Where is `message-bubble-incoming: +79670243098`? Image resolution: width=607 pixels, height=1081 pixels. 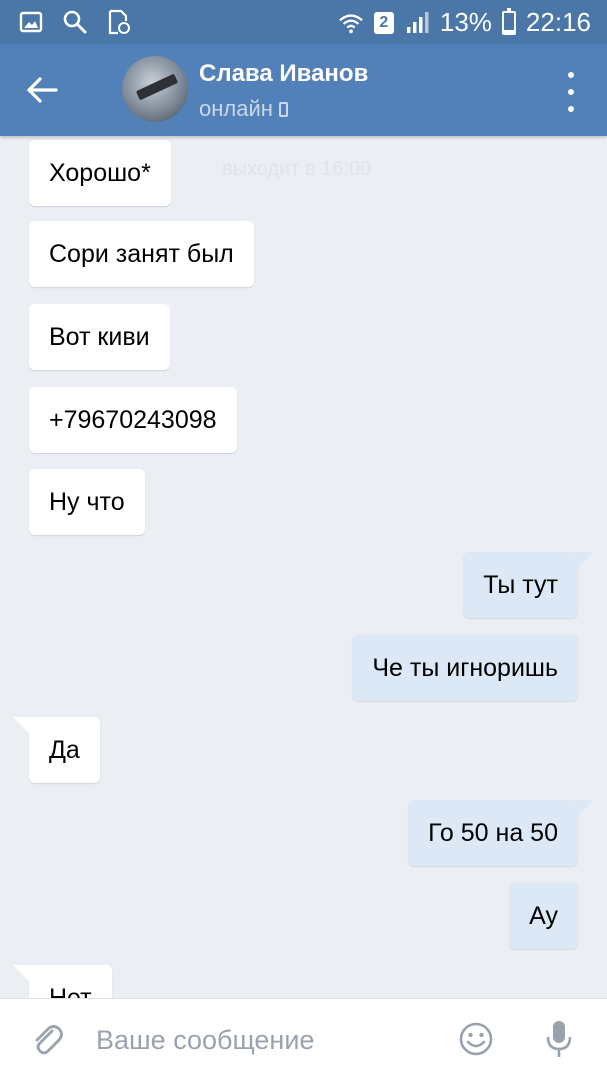
message-bubble-incoming: +79670243098 is located at coordinates (133, 420).